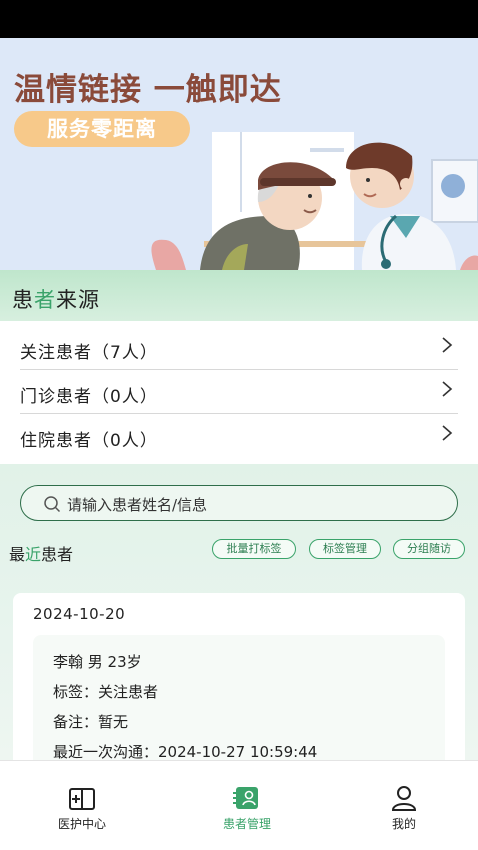  What do you see at coordinates (89, 397) in the screenshot?
I see `source-item-label: 门诊患者（0人）` at bounding box center [89, 397].